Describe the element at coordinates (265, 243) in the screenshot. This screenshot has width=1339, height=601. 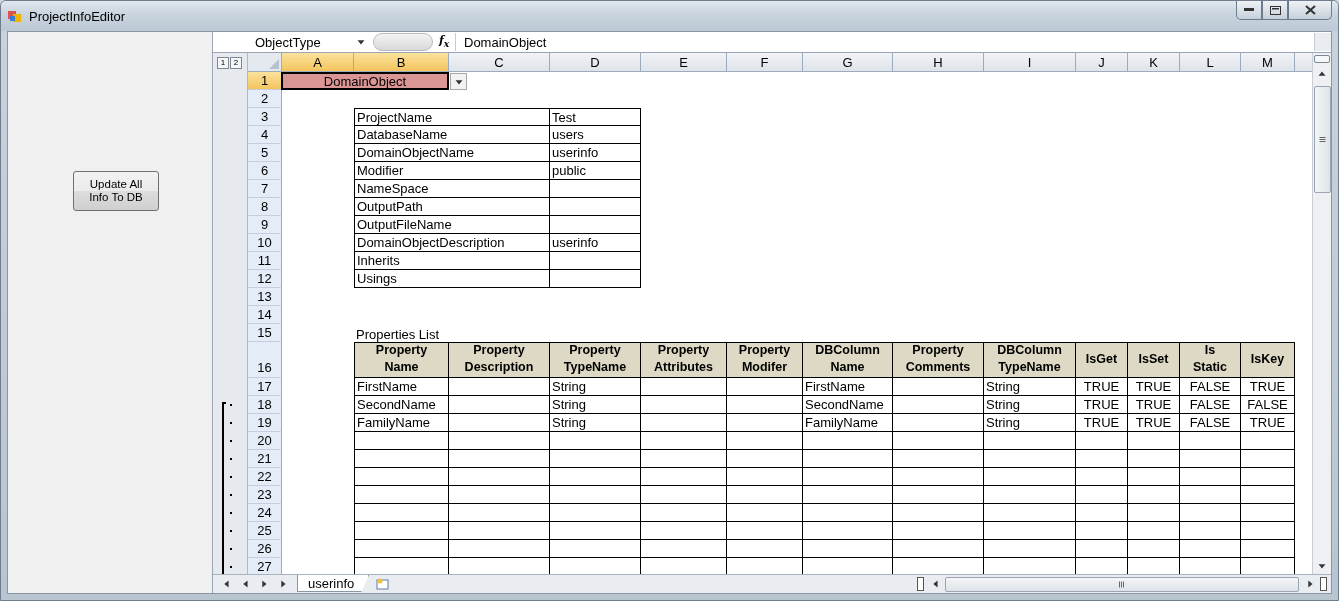
I see `row-header: 10` at that location.